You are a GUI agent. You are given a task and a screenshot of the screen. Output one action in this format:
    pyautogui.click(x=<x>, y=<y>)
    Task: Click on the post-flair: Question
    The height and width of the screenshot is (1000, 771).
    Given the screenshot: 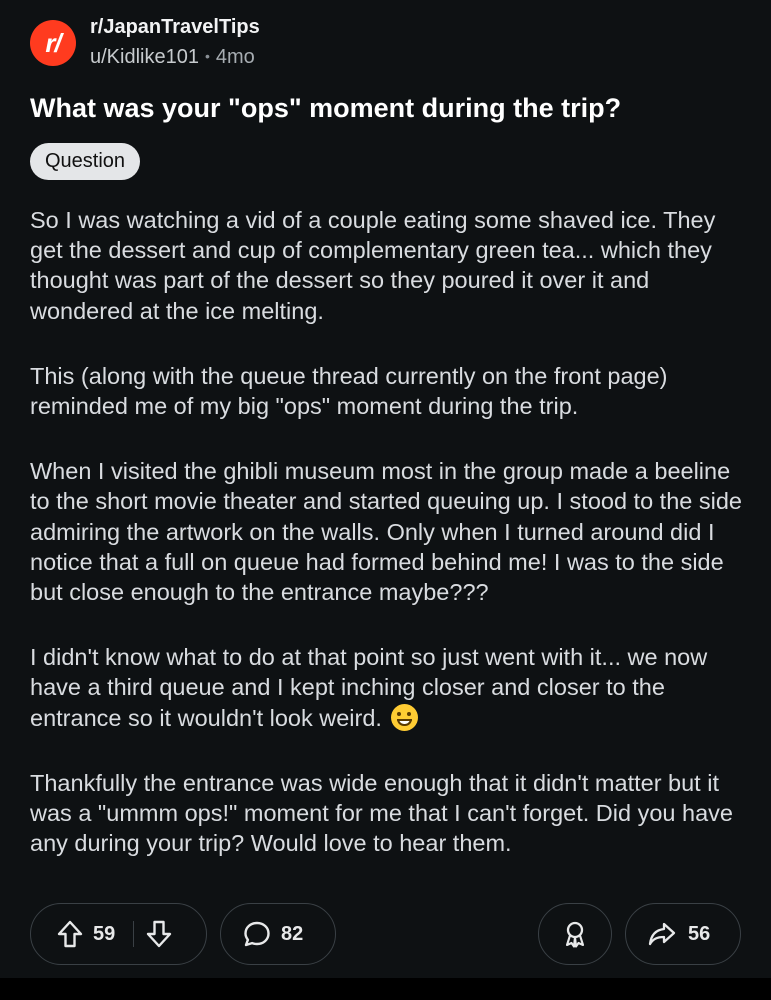 What is the action you would take?
    pyautogui.click(x=85, y=161)
    